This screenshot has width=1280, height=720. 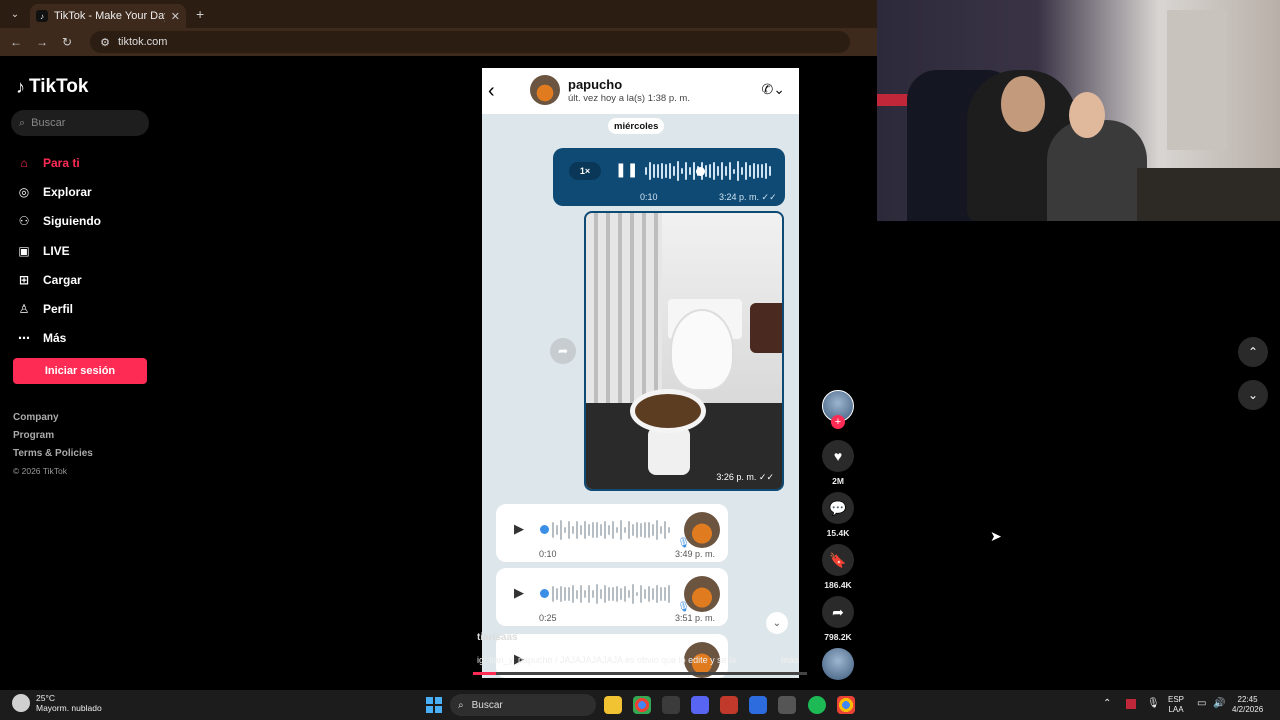 I want to click on forward-icon: →, so click(x=42, y=42).